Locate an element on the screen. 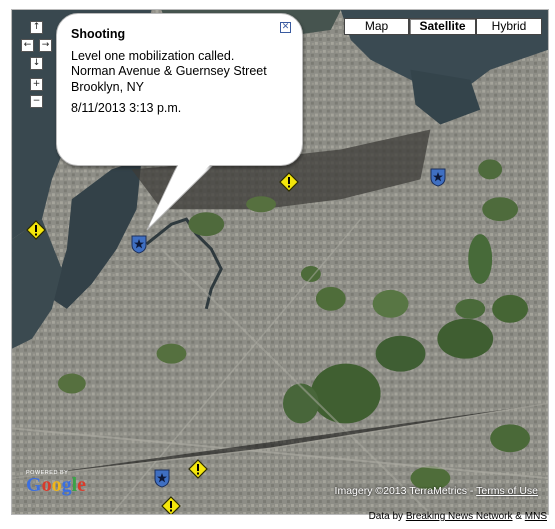  warning-marker-south is located at coordinates (171, 505).